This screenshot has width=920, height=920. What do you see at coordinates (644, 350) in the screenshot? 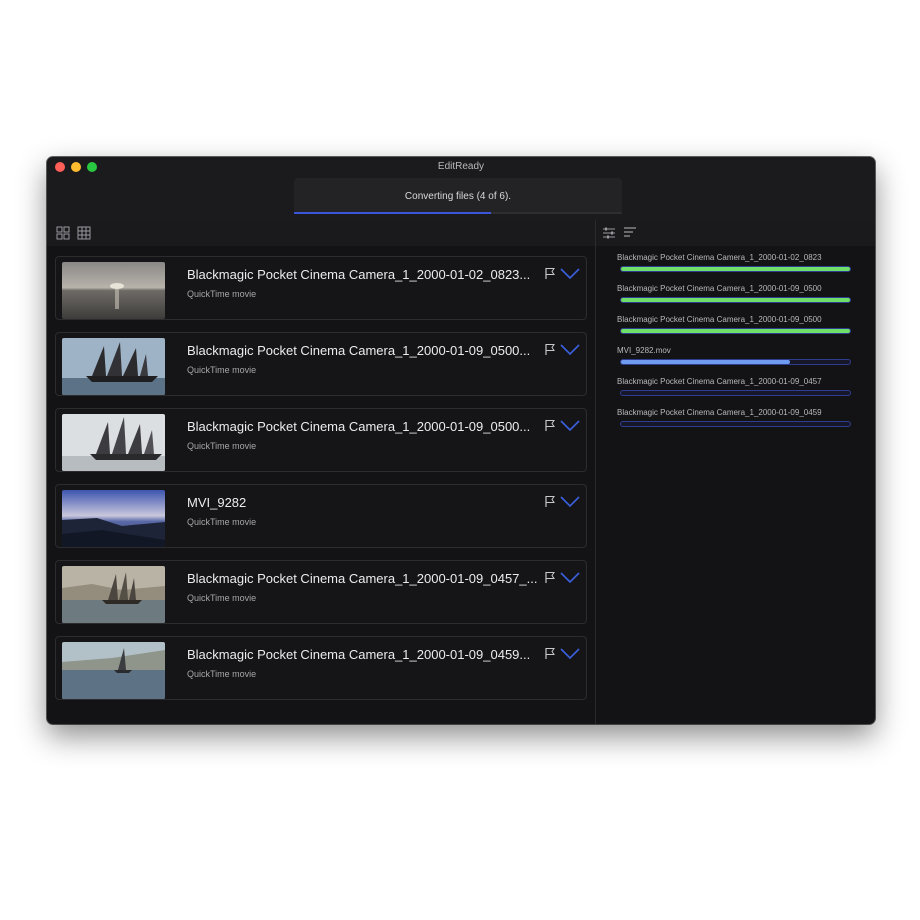
I see `queue-item-name: MVI_9282.mov` at bounding box center [644, 350].